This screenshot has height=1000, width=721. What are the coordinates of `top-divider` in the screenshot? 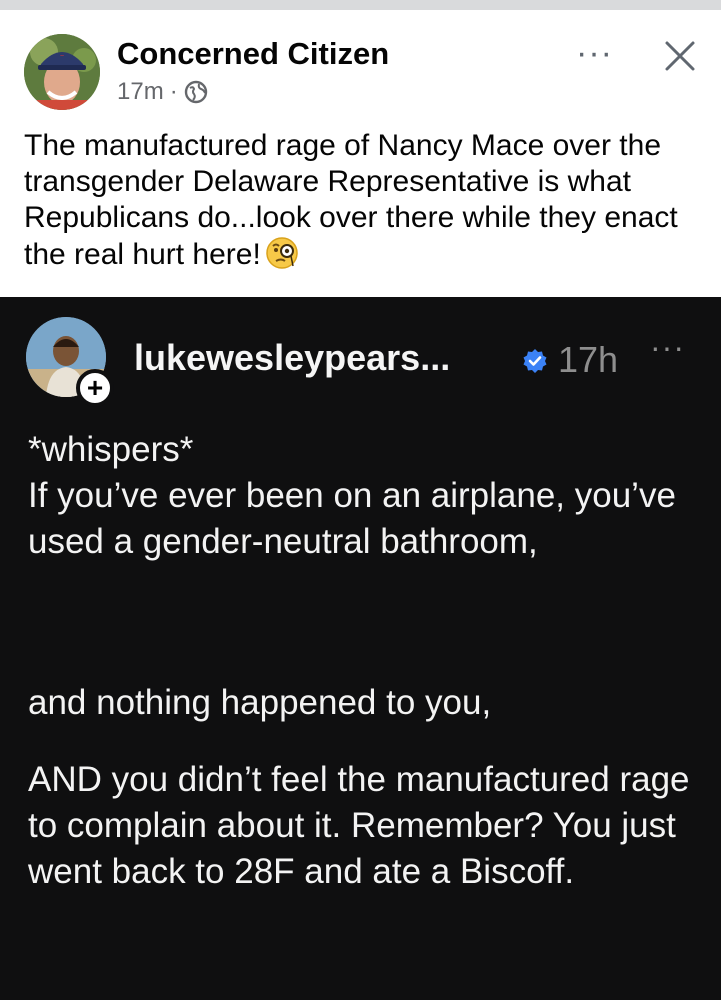 It's located at (360, 5).